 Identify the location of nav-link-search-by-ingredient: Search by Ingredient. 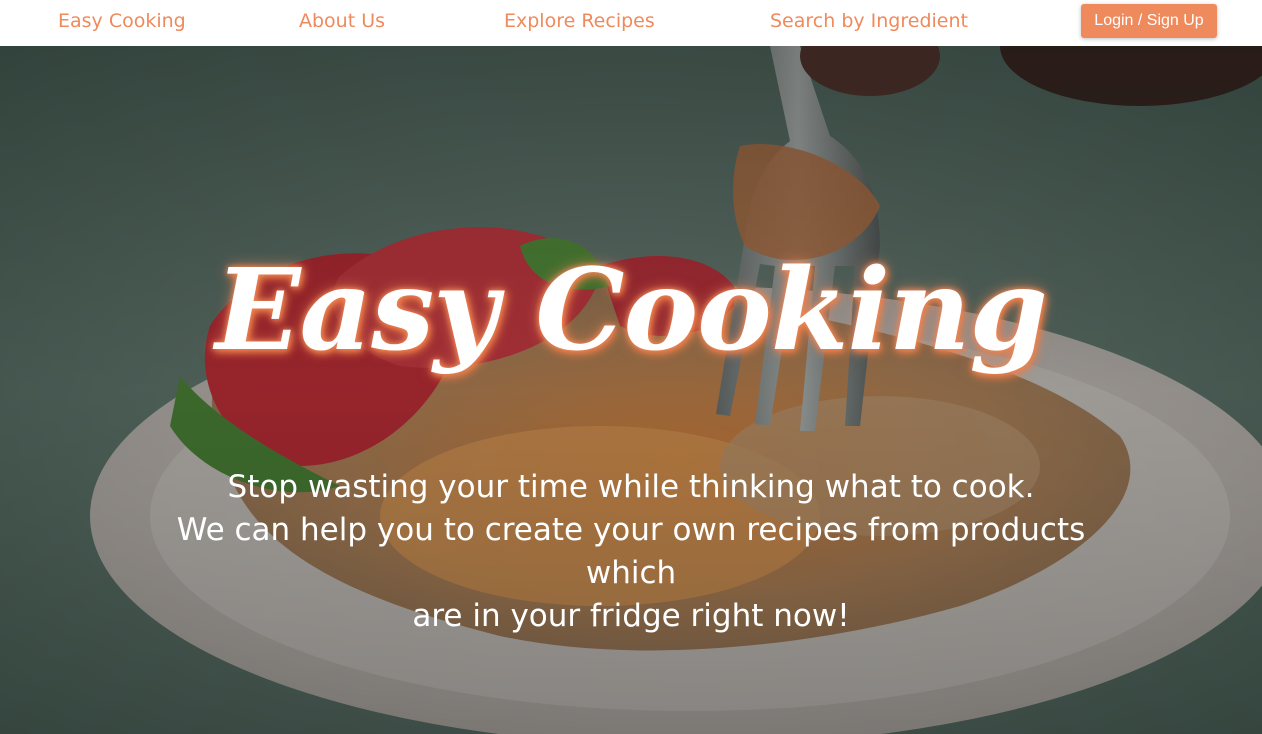
(869, 21).